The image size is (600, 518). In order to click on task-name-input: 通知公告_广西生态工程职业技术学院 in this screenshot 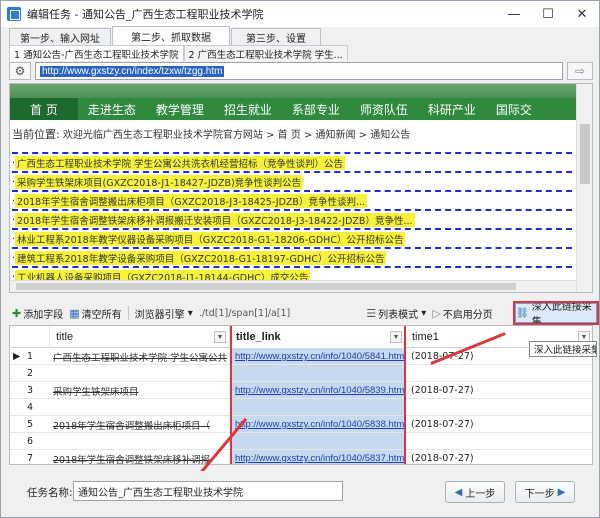, I will do `click(208, 491)`.